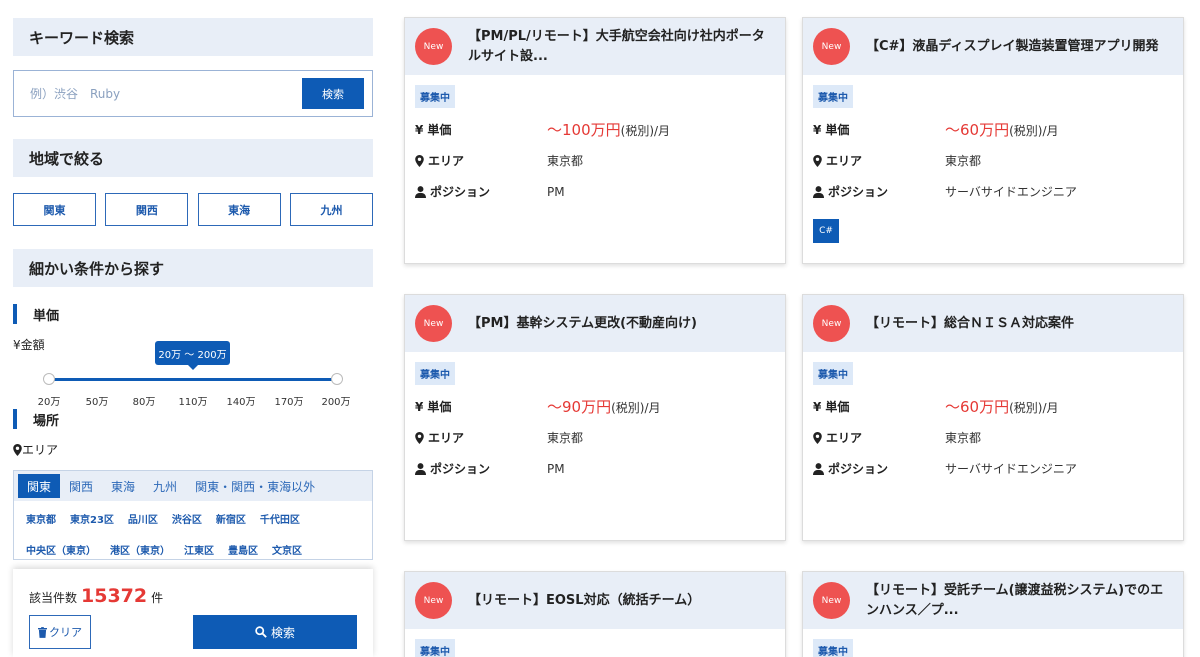 This screenshot has width=1200, height=657. I want to click on region-button-kanto: 関東, so click(54, 209).